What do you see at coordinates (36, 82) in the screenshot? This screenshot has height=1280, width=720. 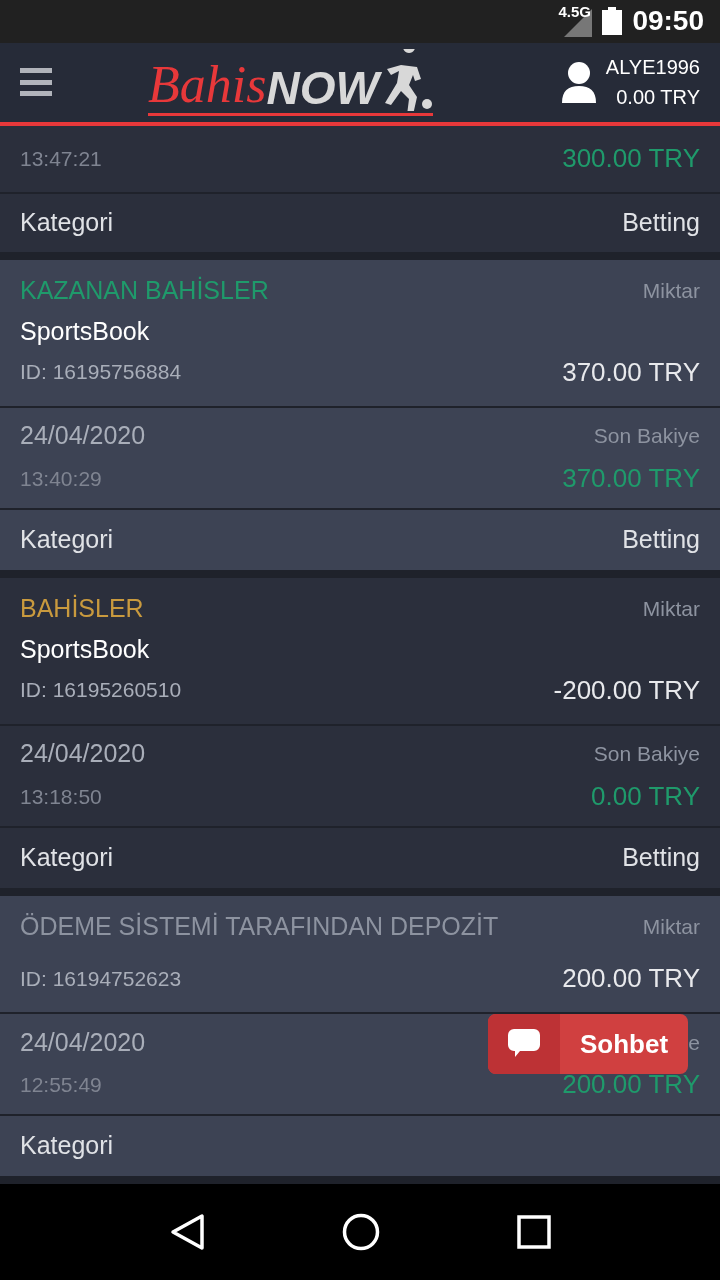 I see `menu-icon` at bounding box center [36, 82].